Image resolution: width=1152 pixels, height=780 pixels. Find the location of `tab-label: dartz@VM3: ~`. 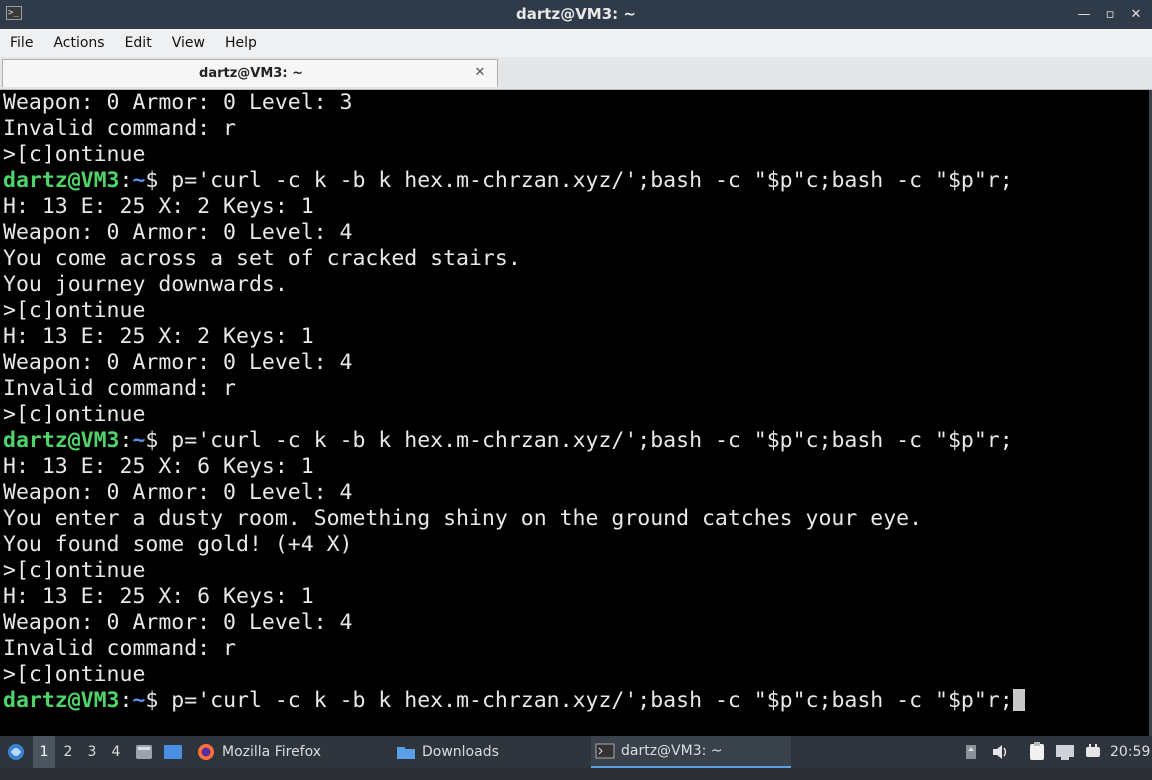

tab-label: dartz@VM3: ~ is located at coordinates (251, 73).